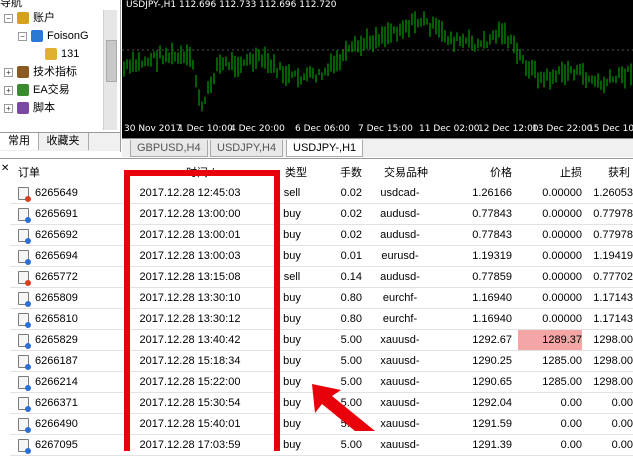  Describe the element at coordinates (56, 298) in the screenshot. I see `order-id: 6265809` at that location.